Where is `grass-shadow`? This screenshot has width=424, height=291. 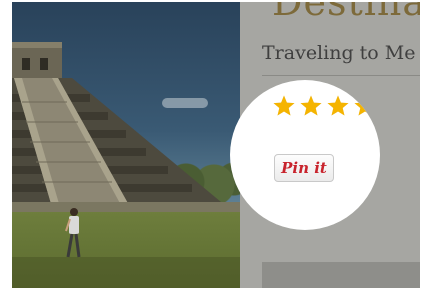 grass-shadow is located at coordinates (126, 272).